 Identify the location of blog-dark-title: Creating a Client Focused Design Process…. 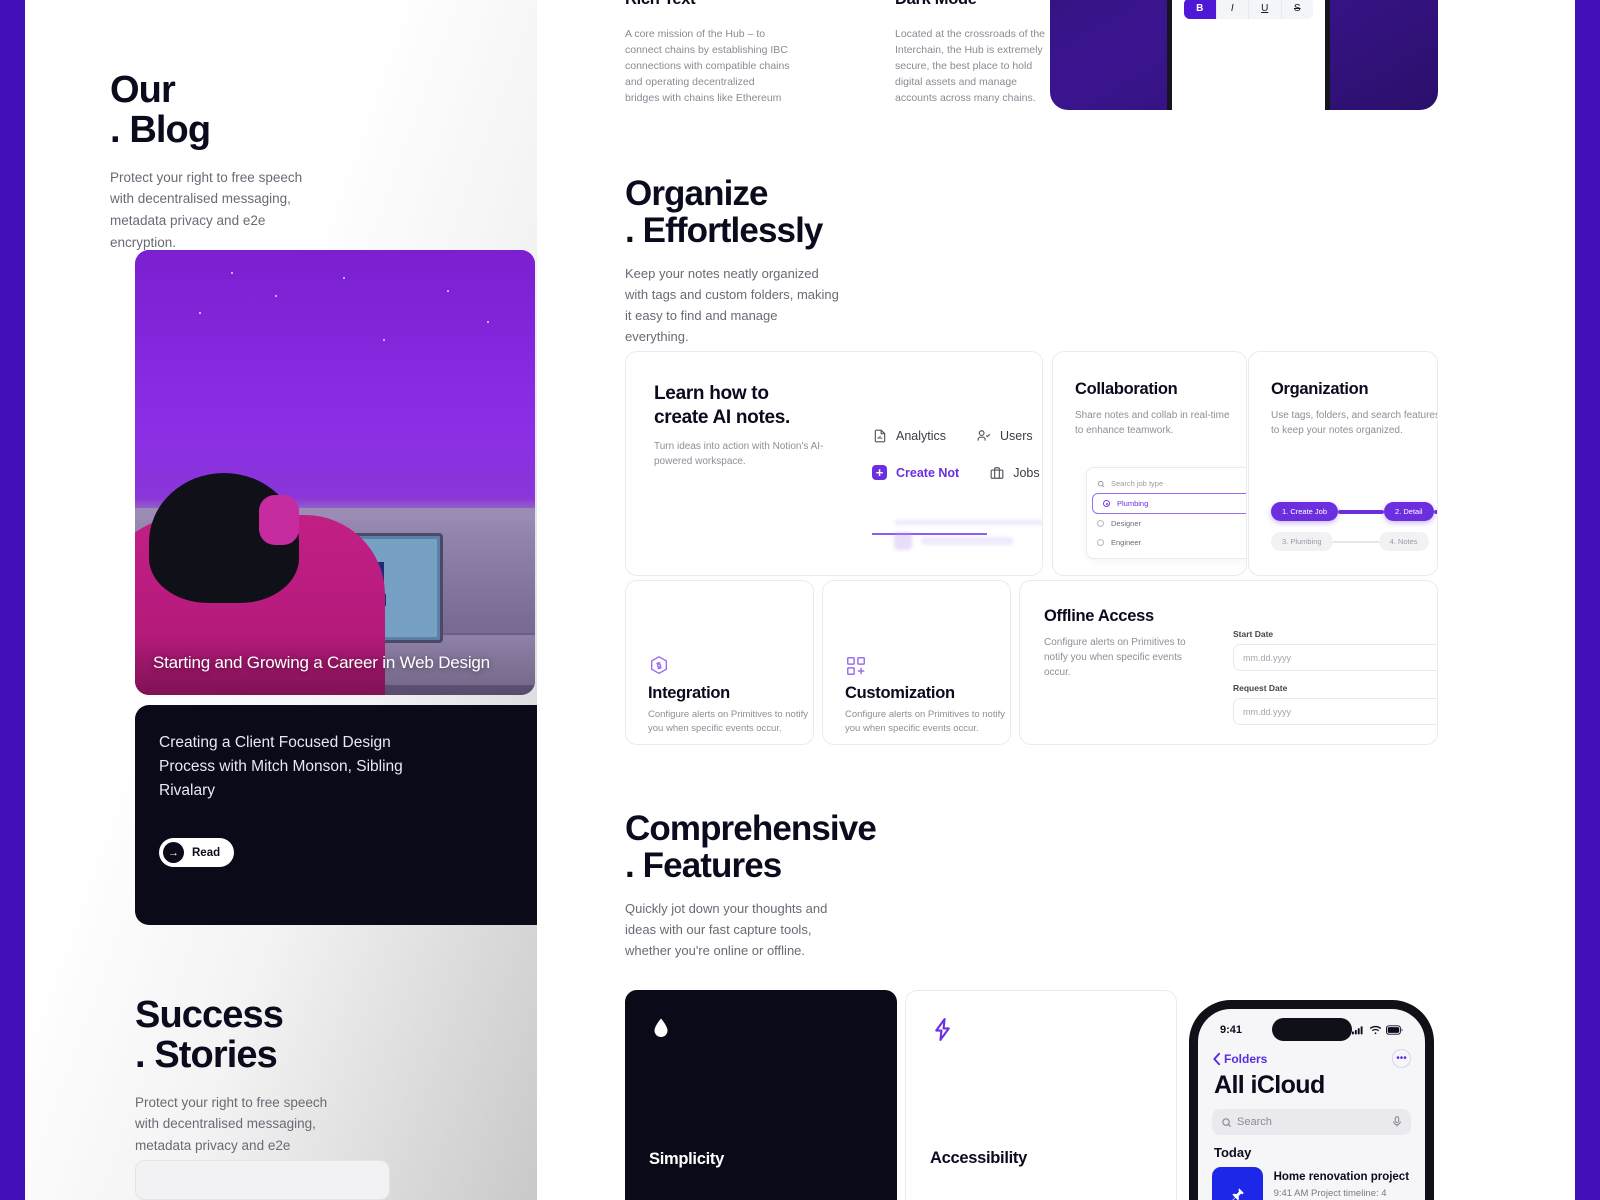
(281, 767).